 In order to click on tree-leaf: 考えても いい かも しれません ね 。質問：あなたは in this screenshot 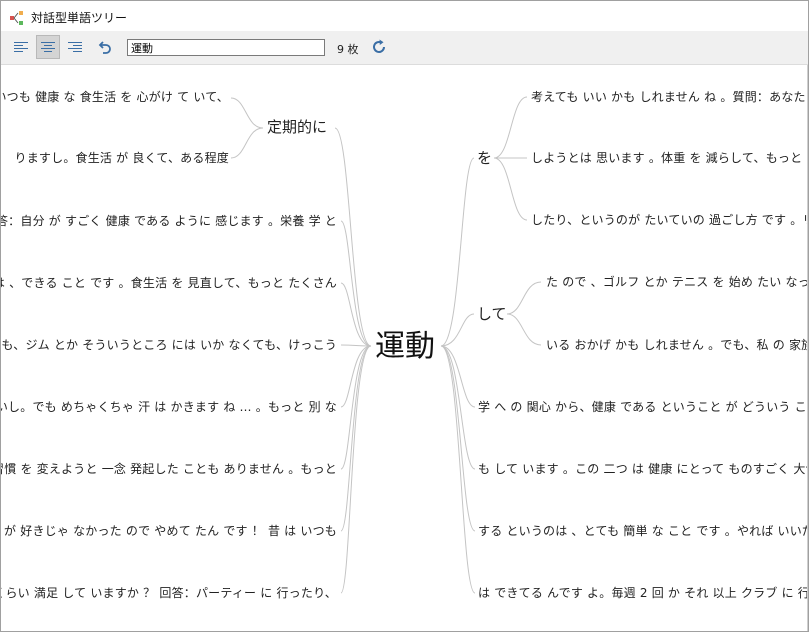, I will do `click(669, 97)`.